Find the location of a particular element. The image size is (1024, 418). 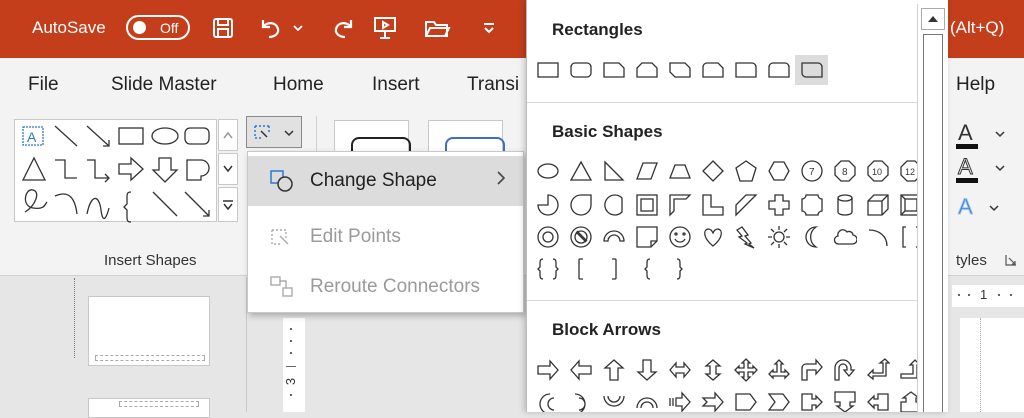

curved-arrow-4-icon is located at coordinates (646, 399).